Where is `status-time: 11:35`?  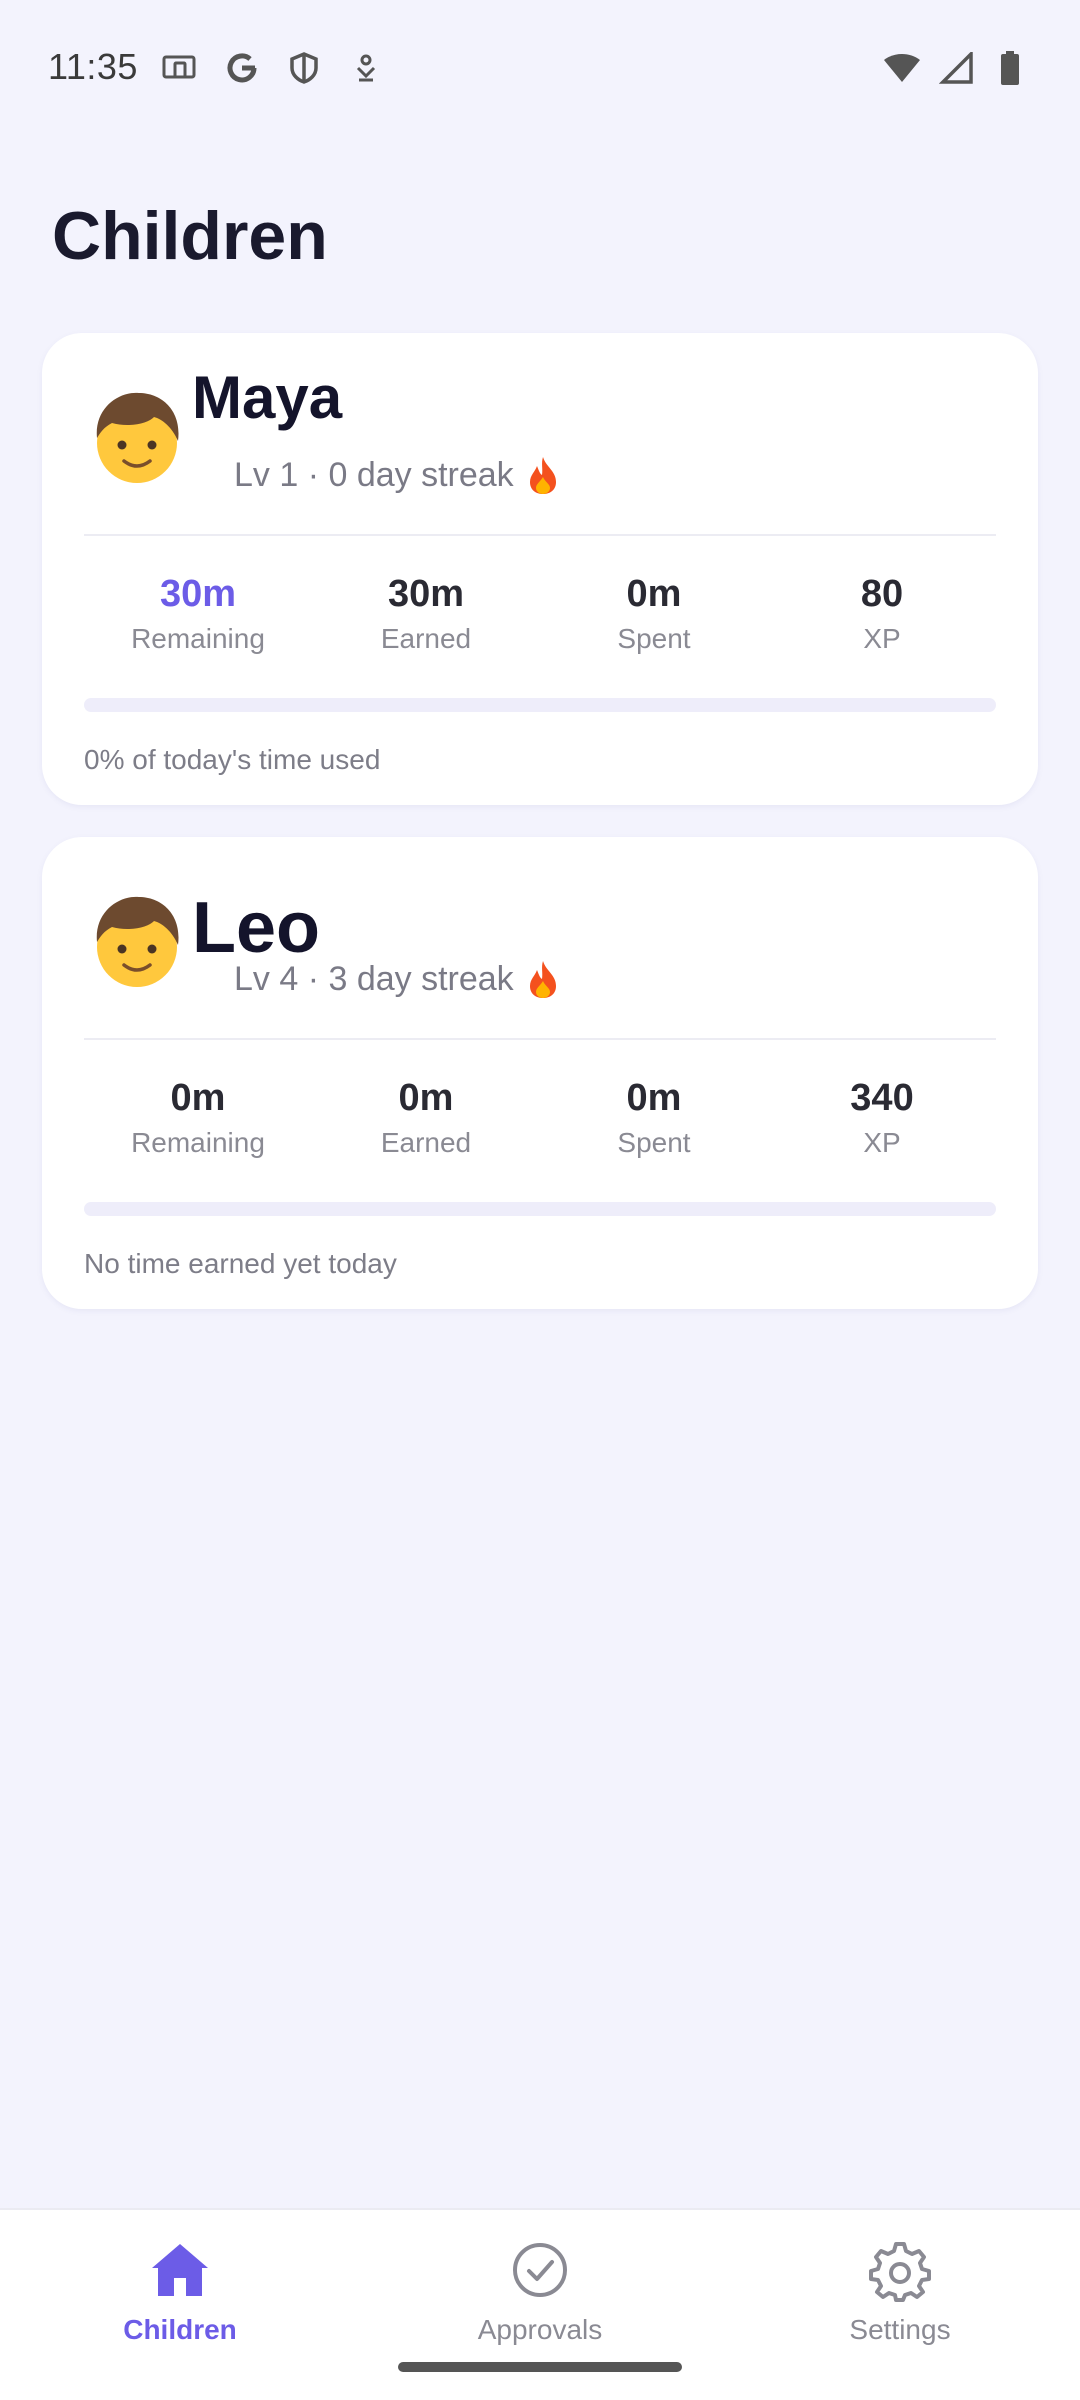 status-time: 11:35 is located at coordinates (93, 66).